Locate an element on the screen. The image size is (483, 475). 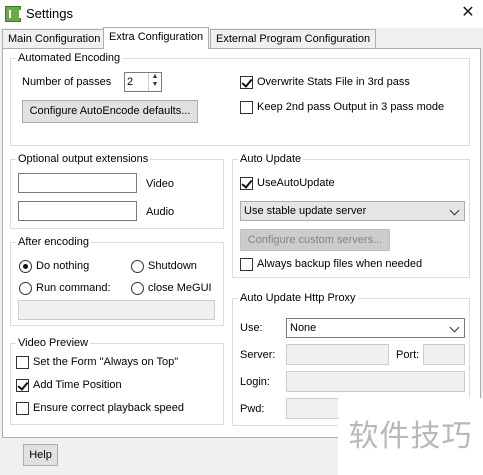
proxy-use-value: None is located at coordinates (303, 328).